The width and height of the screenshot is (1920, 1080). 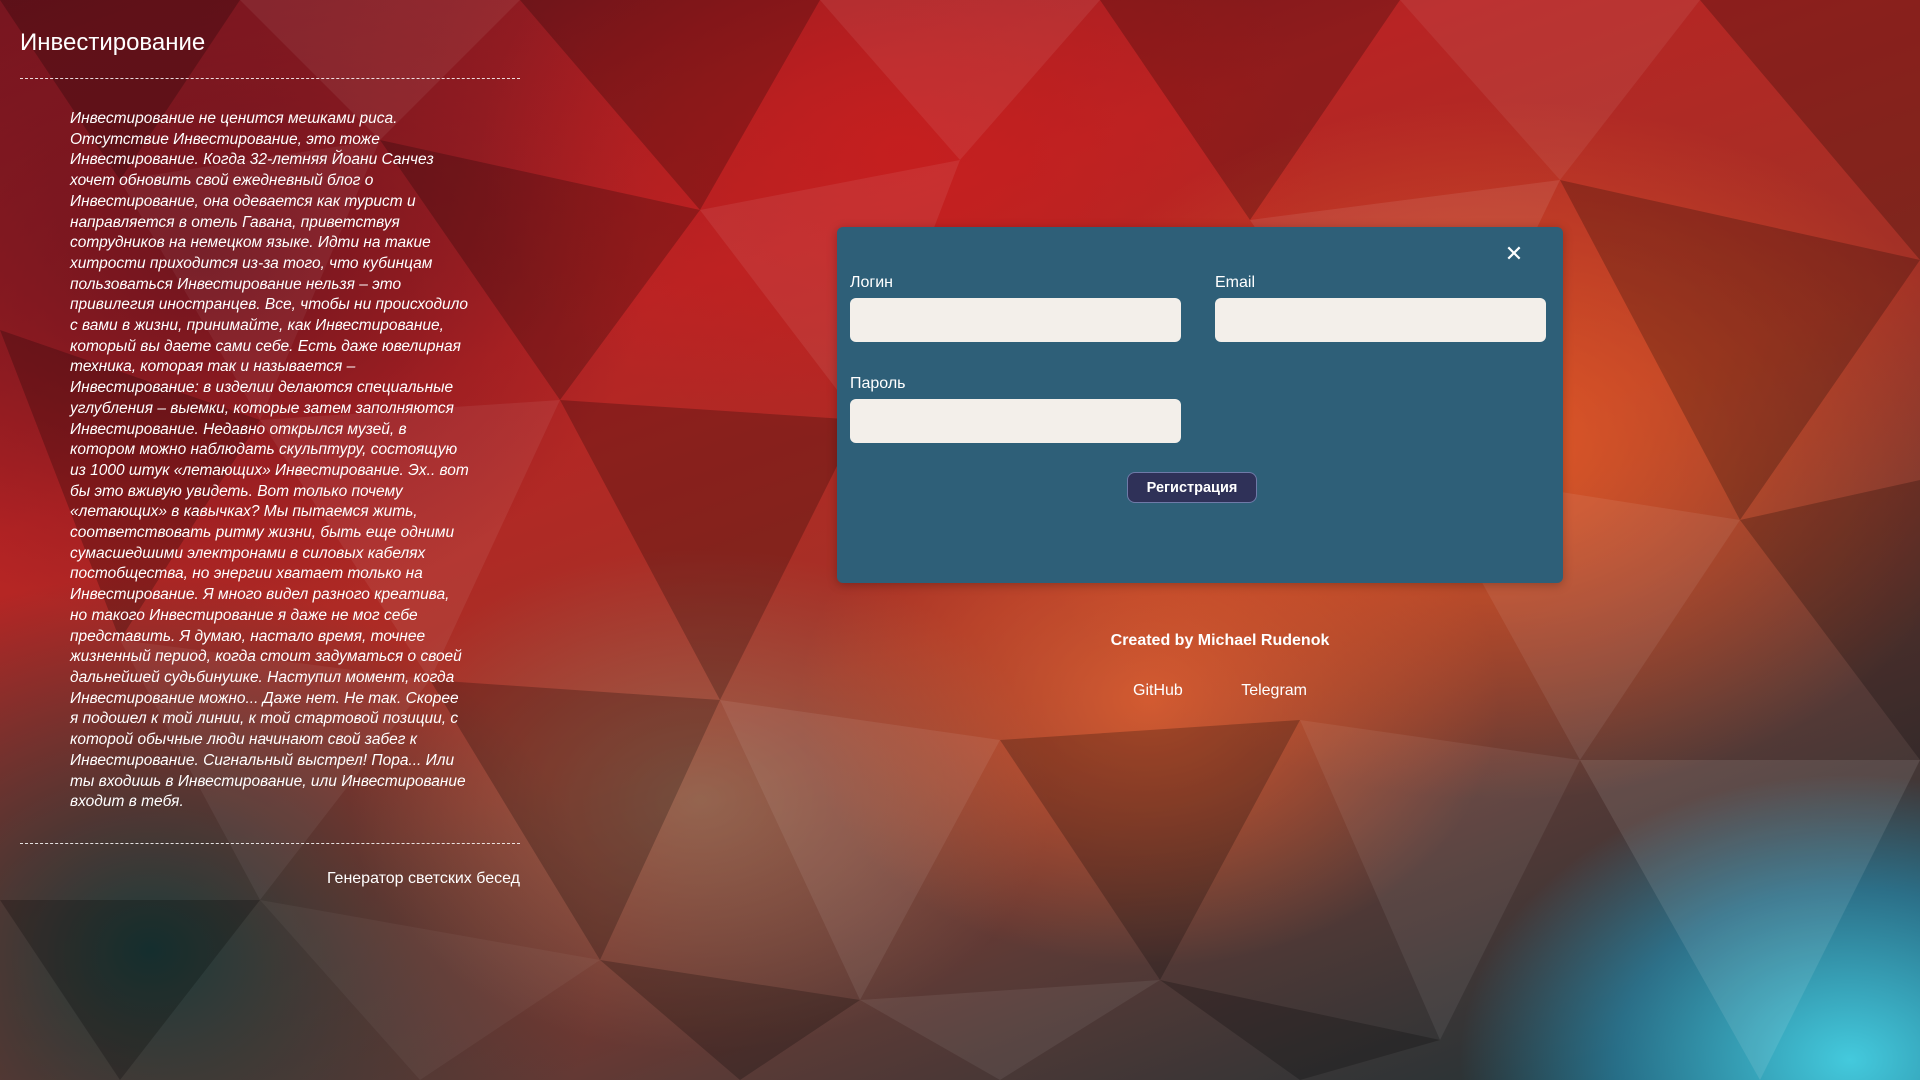 What do you see at coordinates (270, 53) in the screenshot?
I see `page-title: Инвестирование` at bounding box center [270, 53].